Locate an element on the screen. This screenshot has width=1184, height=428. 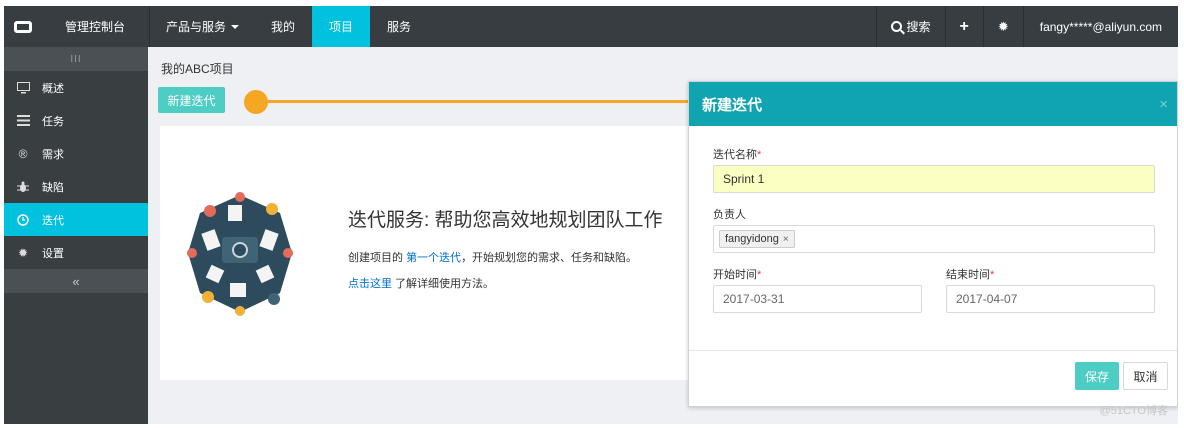
empty-state-title: 迭代服务: 帮助您高效地规划团队工作 is located at coordinates (505, 220).